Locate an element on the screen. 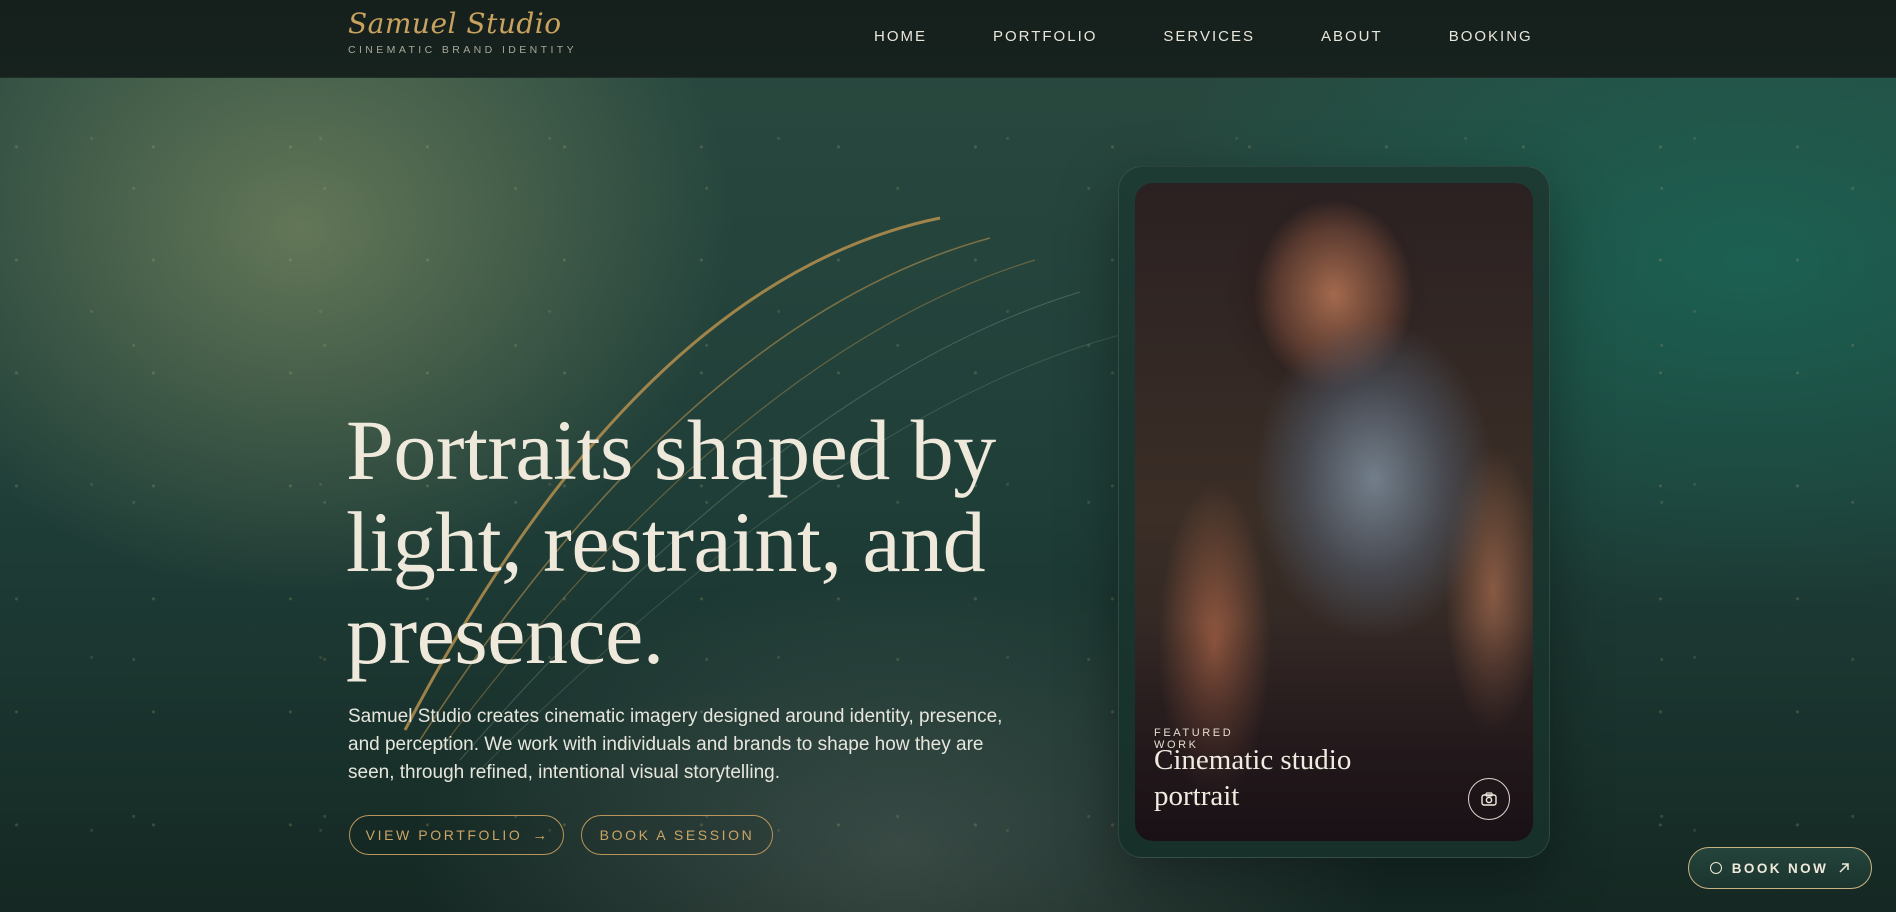  book-session-button: BOOK A SESSION is located at coordinates (677, 835).